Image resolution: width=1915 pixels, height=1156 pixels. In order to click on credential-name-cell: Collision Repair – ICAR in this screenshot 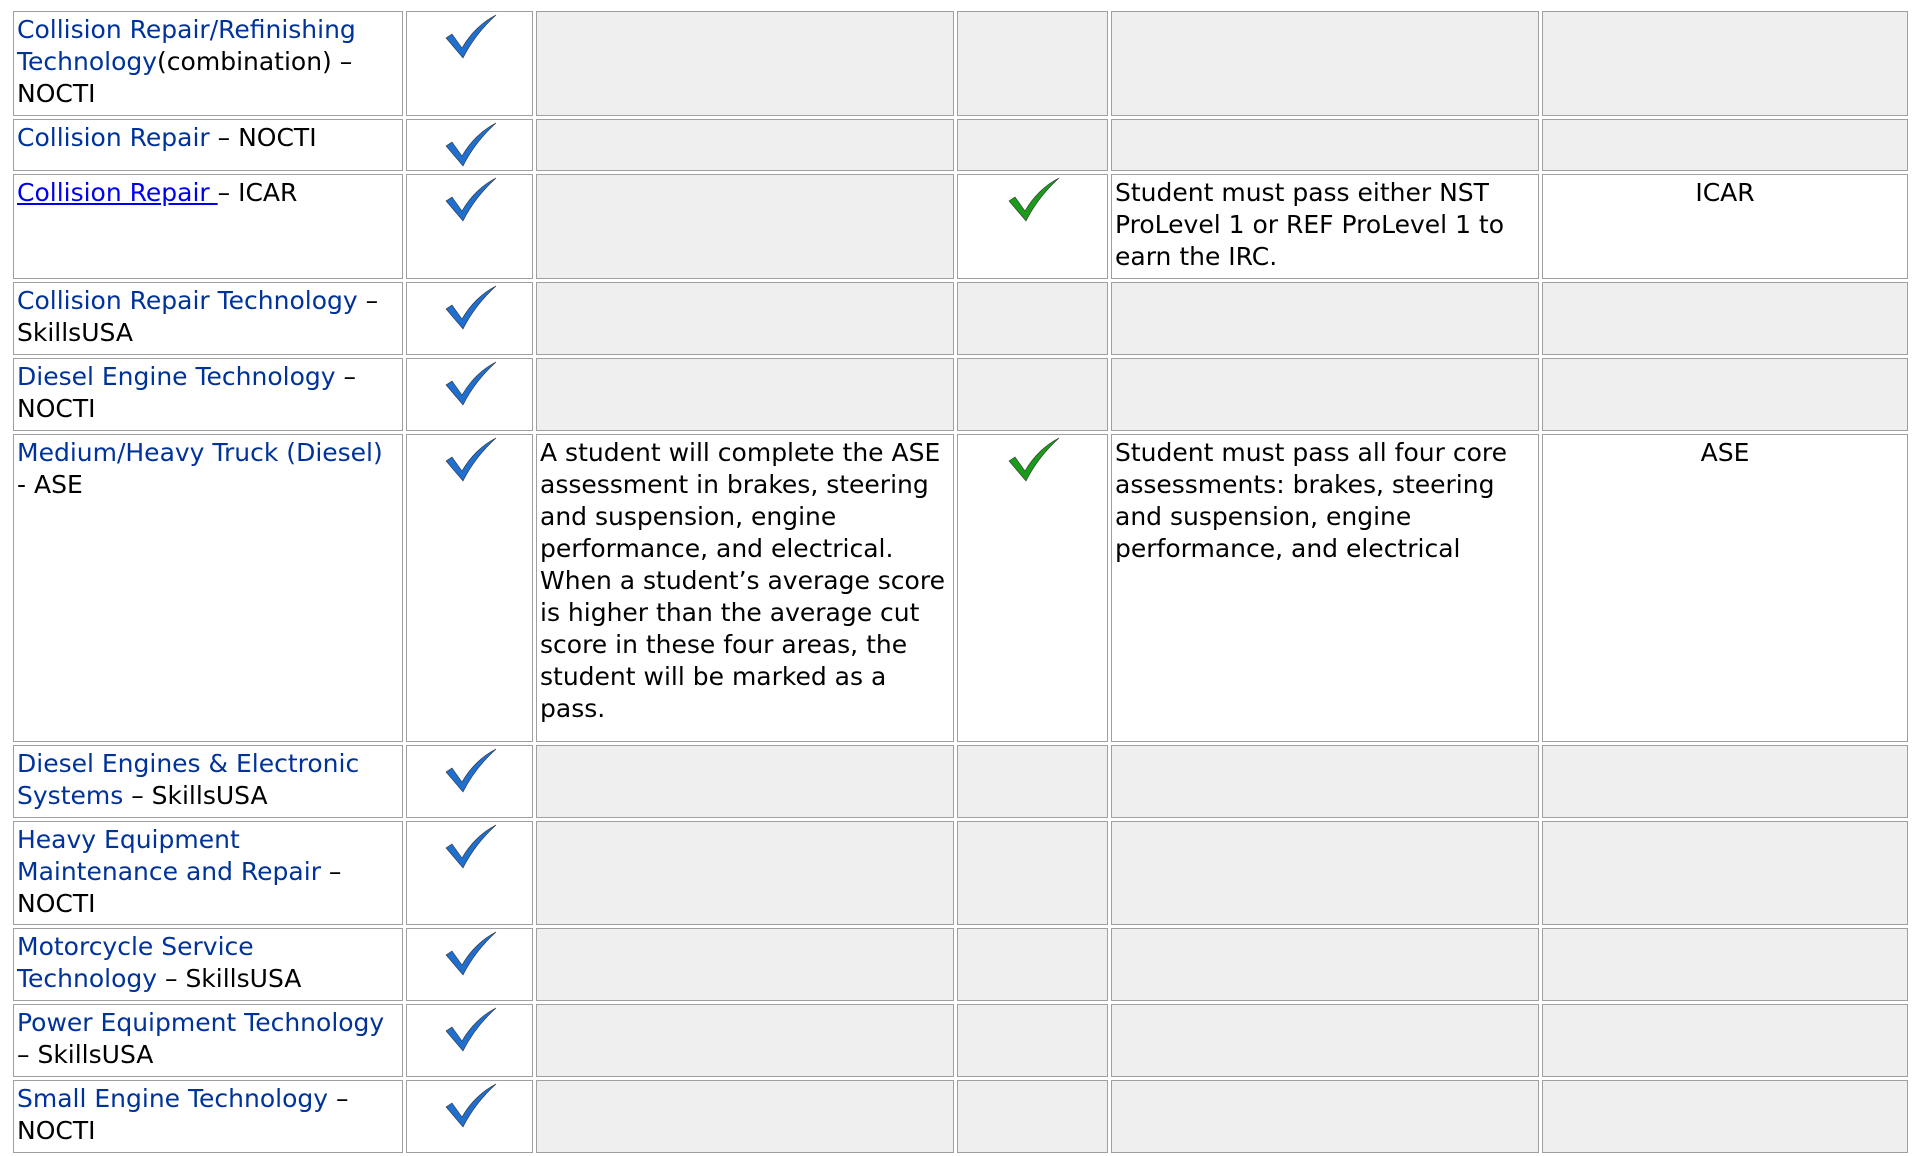, I will do `click(208, 226)`.